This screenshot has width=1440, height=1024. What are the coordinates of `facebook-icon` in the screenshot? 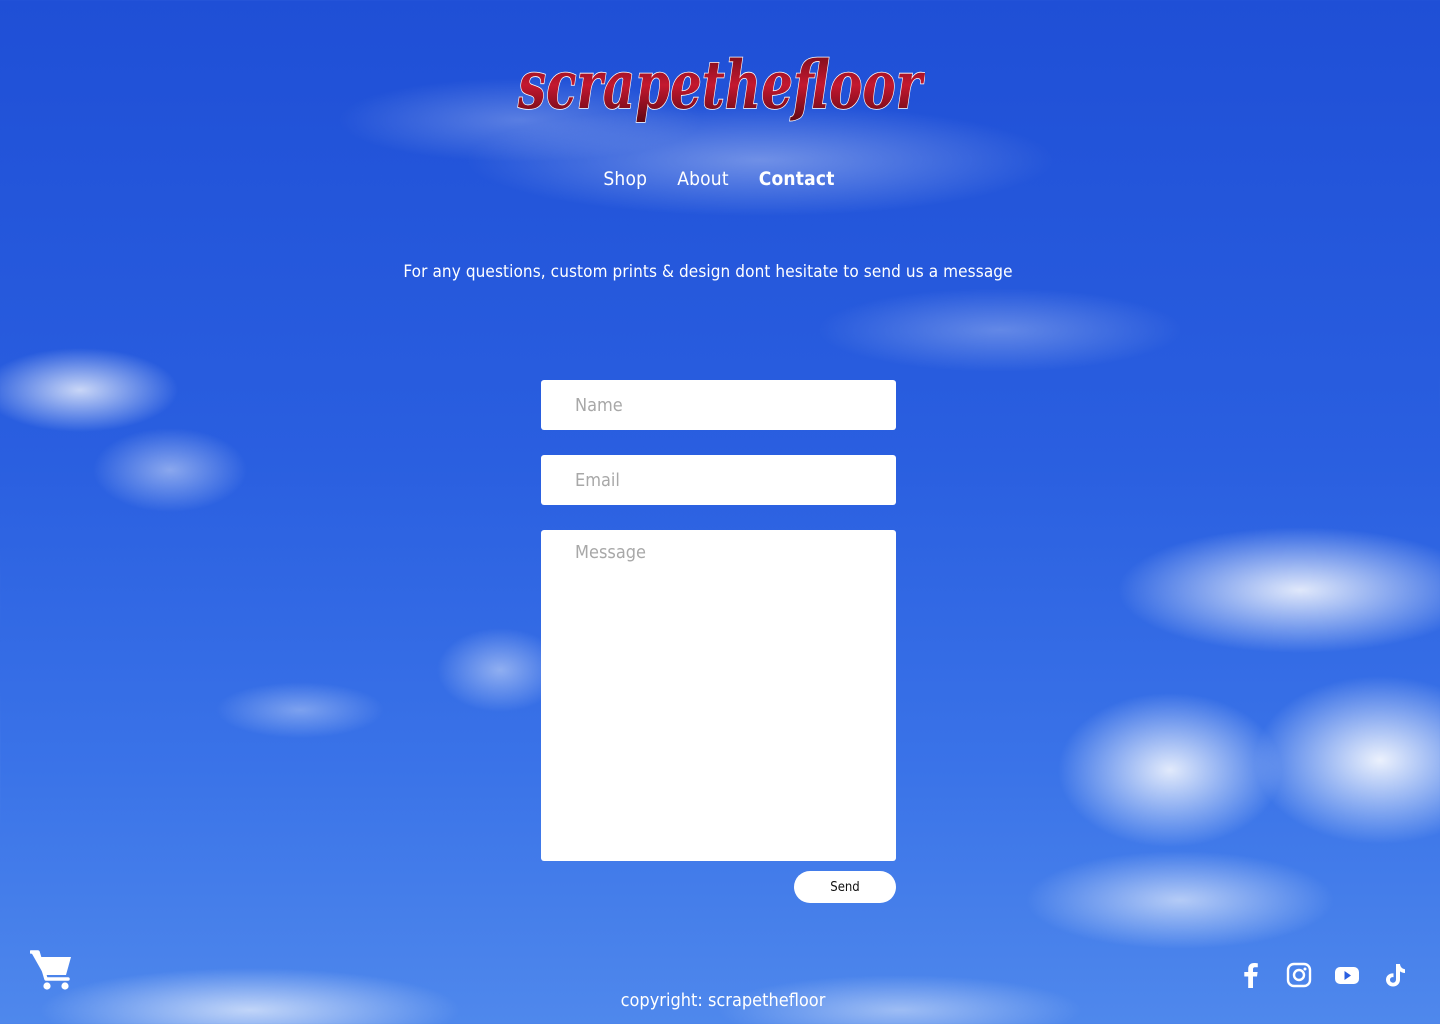 It's located at (1251, 975).